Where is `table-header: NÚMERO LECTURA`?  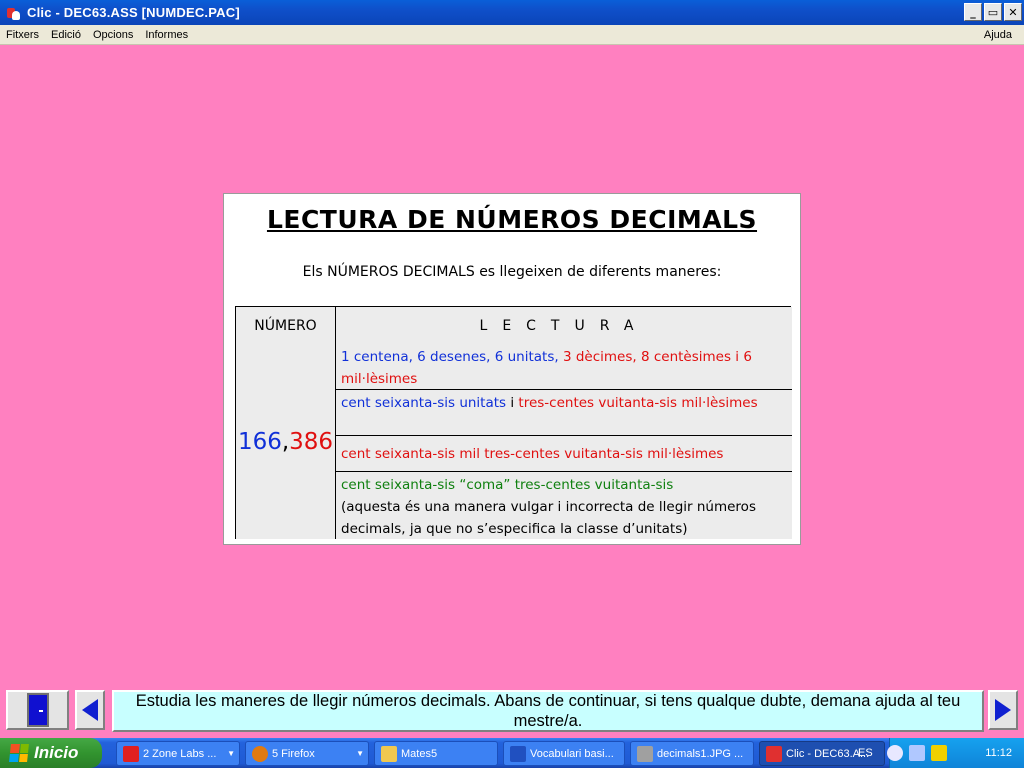 table-header: NÚMERO LECTURA is located at coordinates (514, 325).